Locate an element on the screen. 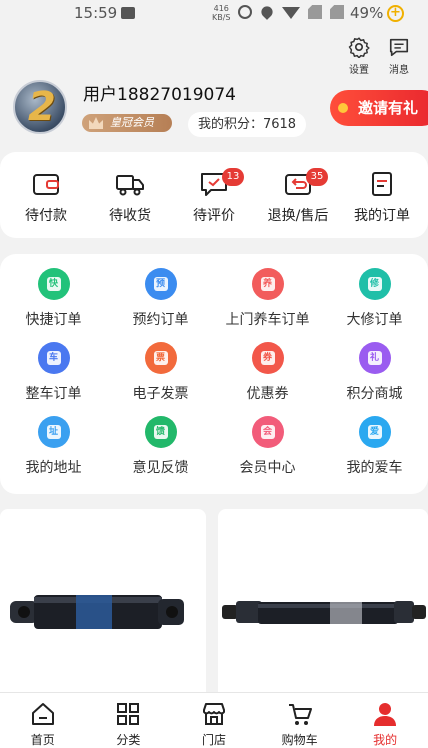 This screenshot has width=428, height=748. invoice-glyph: 票 is located at coordinates (160, 358).